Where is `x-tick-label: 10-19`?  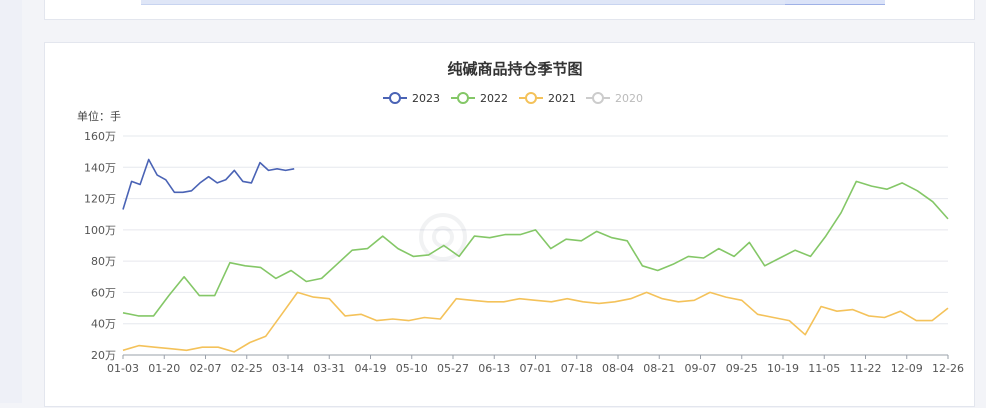 x-tick-label: 10-19 is located at coordinates (783, 368).